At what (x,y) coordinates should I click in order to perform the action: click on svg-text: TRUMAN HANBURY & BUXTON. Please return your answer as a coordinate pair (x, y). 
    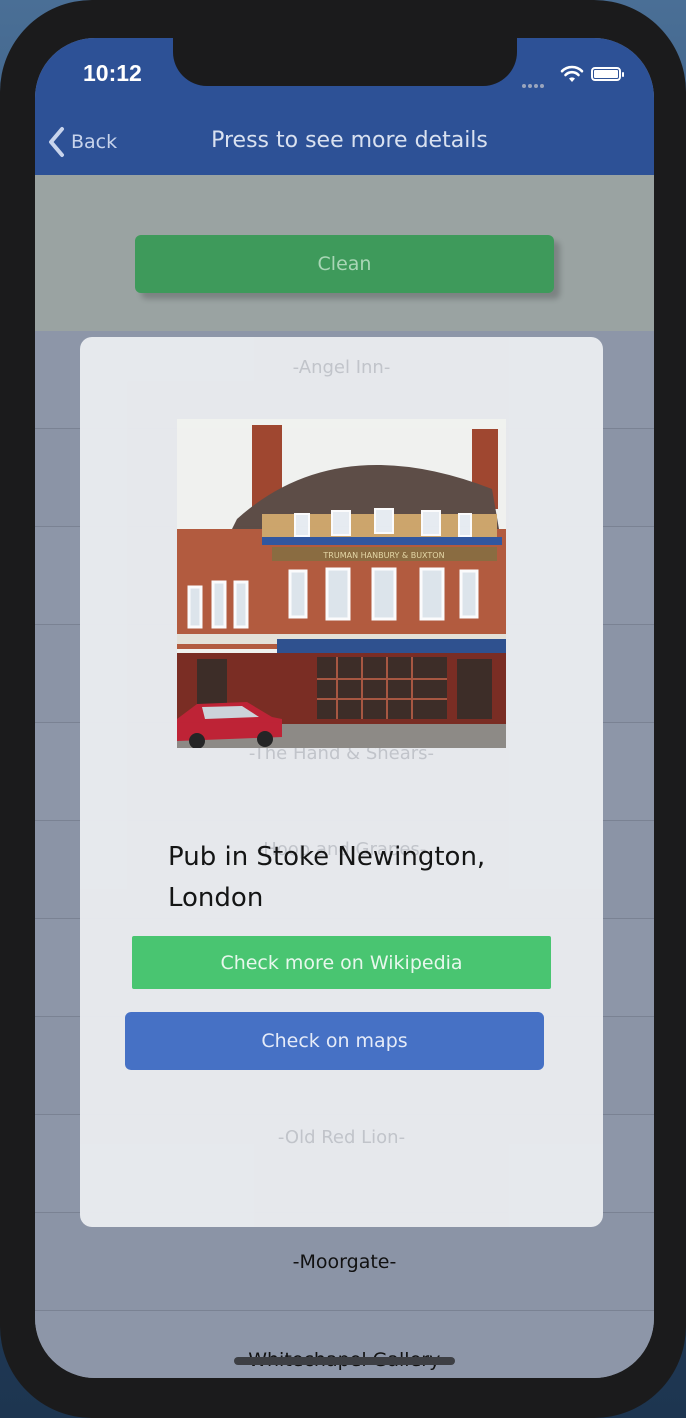
    Looking at the image, I should click on (383, 555).